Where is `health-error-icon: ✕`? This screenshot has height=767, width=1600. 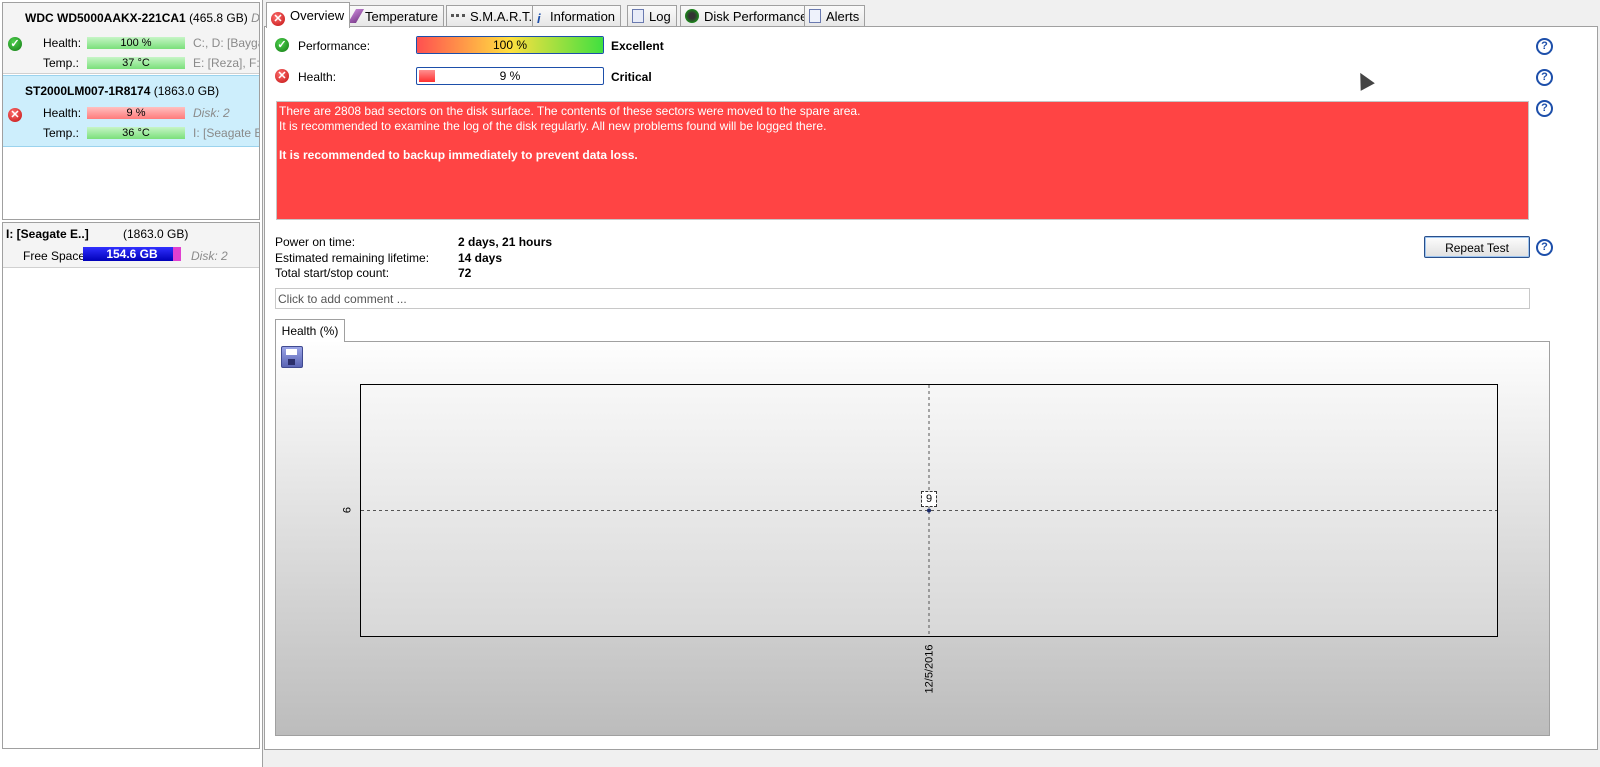
health-error-icon: ✕ is located at coordinates (282, 76).